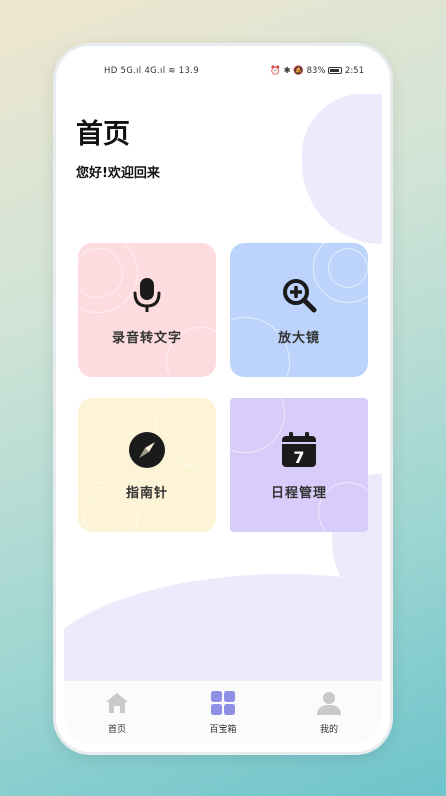 The height and width of the screenshot is (796, 446). What do you see at coordinates (151, 71) in the screenshot?
I see `status-bar-network: HD 5G.ıl 4G.ıl ≋ 13.9` at bounding box center [151, 71].